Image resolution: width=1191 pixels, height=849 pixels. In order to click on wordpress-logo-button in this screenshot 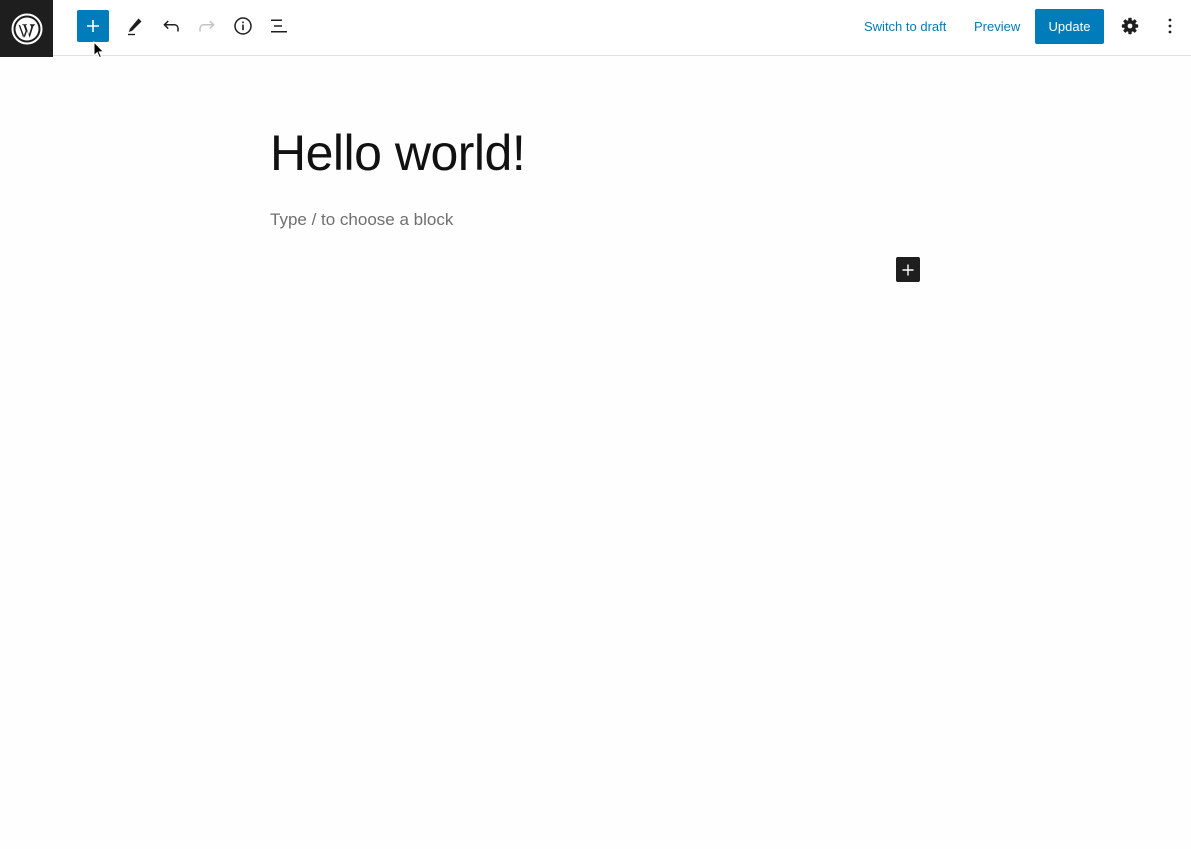, I will do `click(26, 28)`.